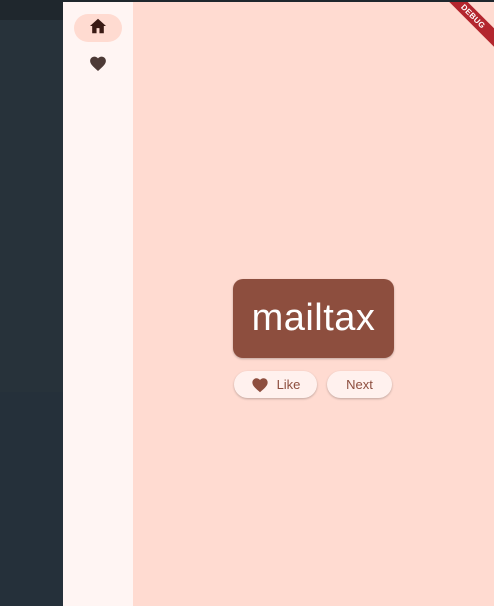  Describe the element at coordinates (31, 499) in the screenshot. I see `desktop-background` at that location.